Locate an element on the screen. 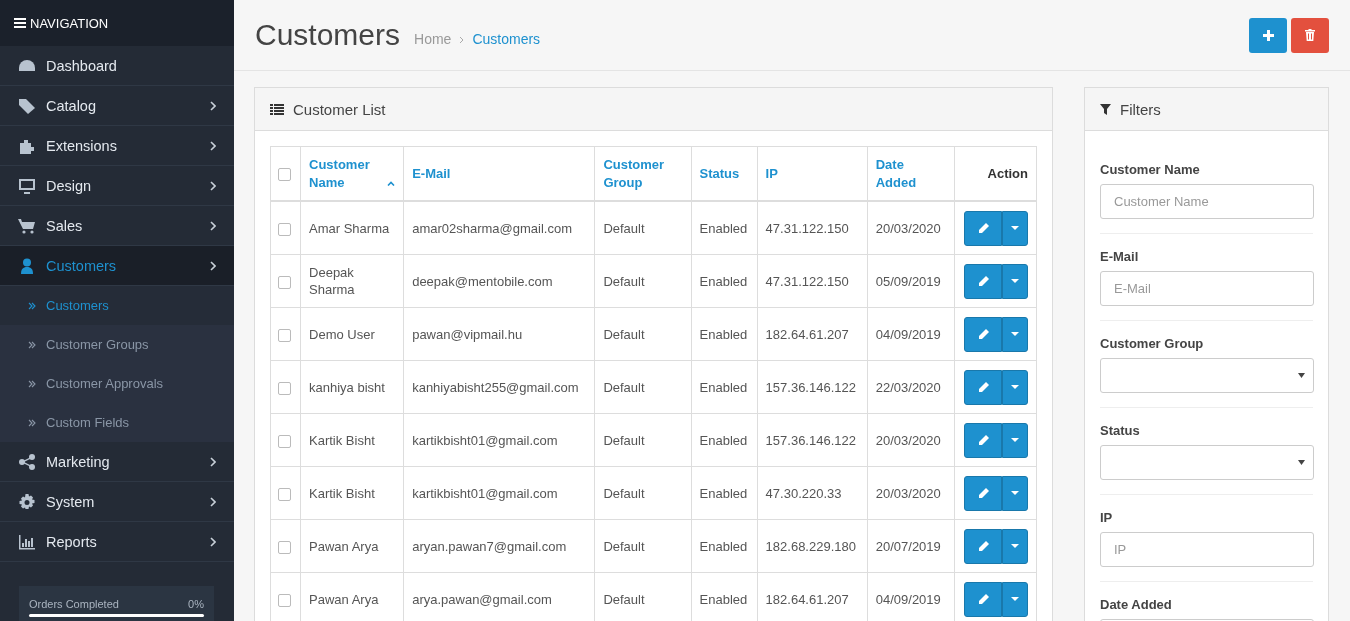 The width and height of the screenshot is (1350, 621). table-cell: 20/07/2019 is located at coordinates (908, 546).